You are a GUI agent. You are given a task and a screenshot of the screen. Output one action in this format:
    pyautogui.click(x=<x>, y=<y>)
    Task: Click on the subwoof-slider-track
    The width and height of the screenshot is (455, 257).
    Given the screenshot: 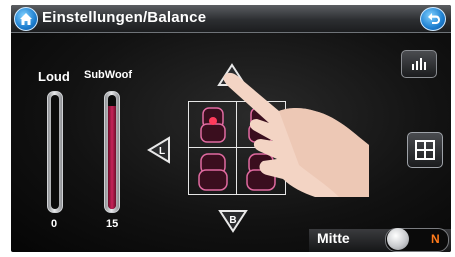 What is the action you would take?
    pyautogui.click(x=112, y=152)
    